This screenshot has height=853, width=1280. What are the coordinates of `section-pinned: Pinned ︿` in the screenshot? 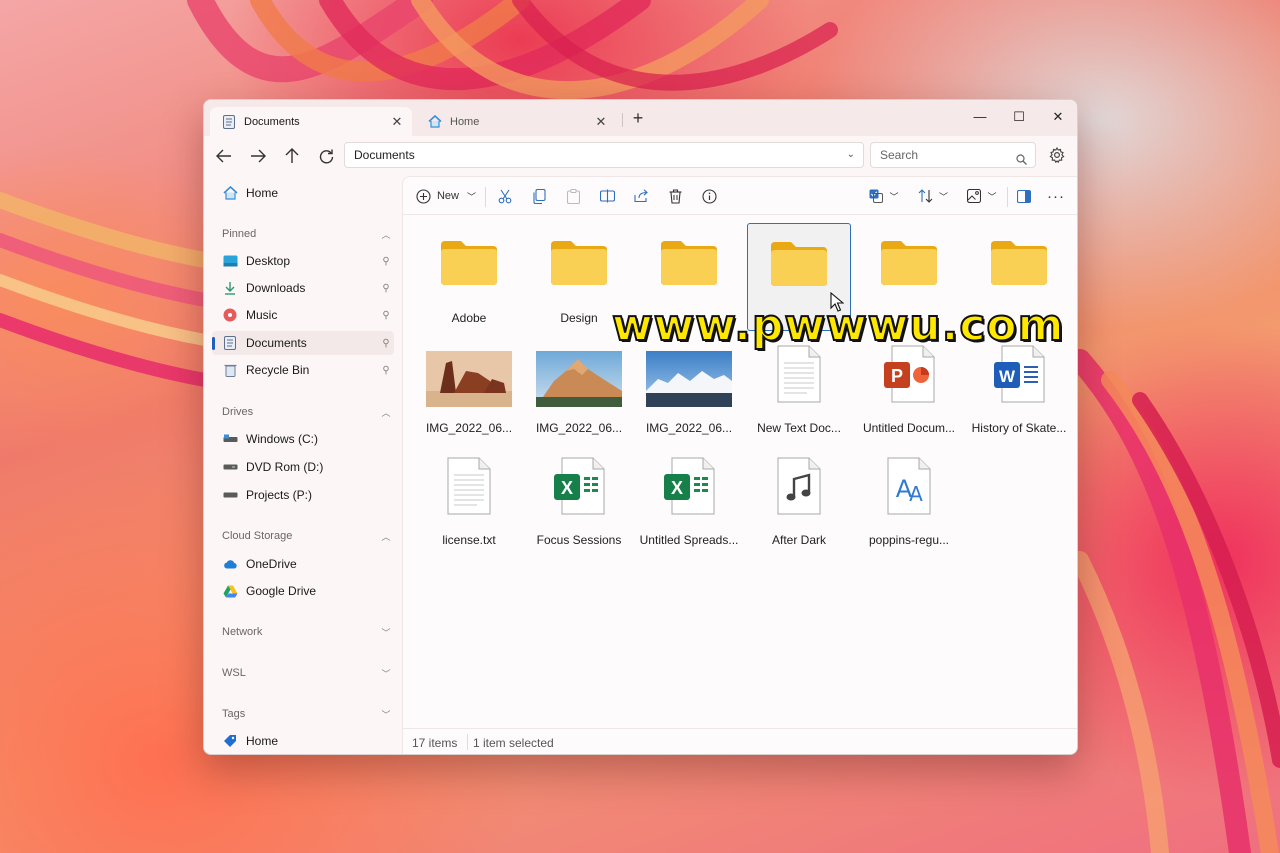 It's located at (303, 234).